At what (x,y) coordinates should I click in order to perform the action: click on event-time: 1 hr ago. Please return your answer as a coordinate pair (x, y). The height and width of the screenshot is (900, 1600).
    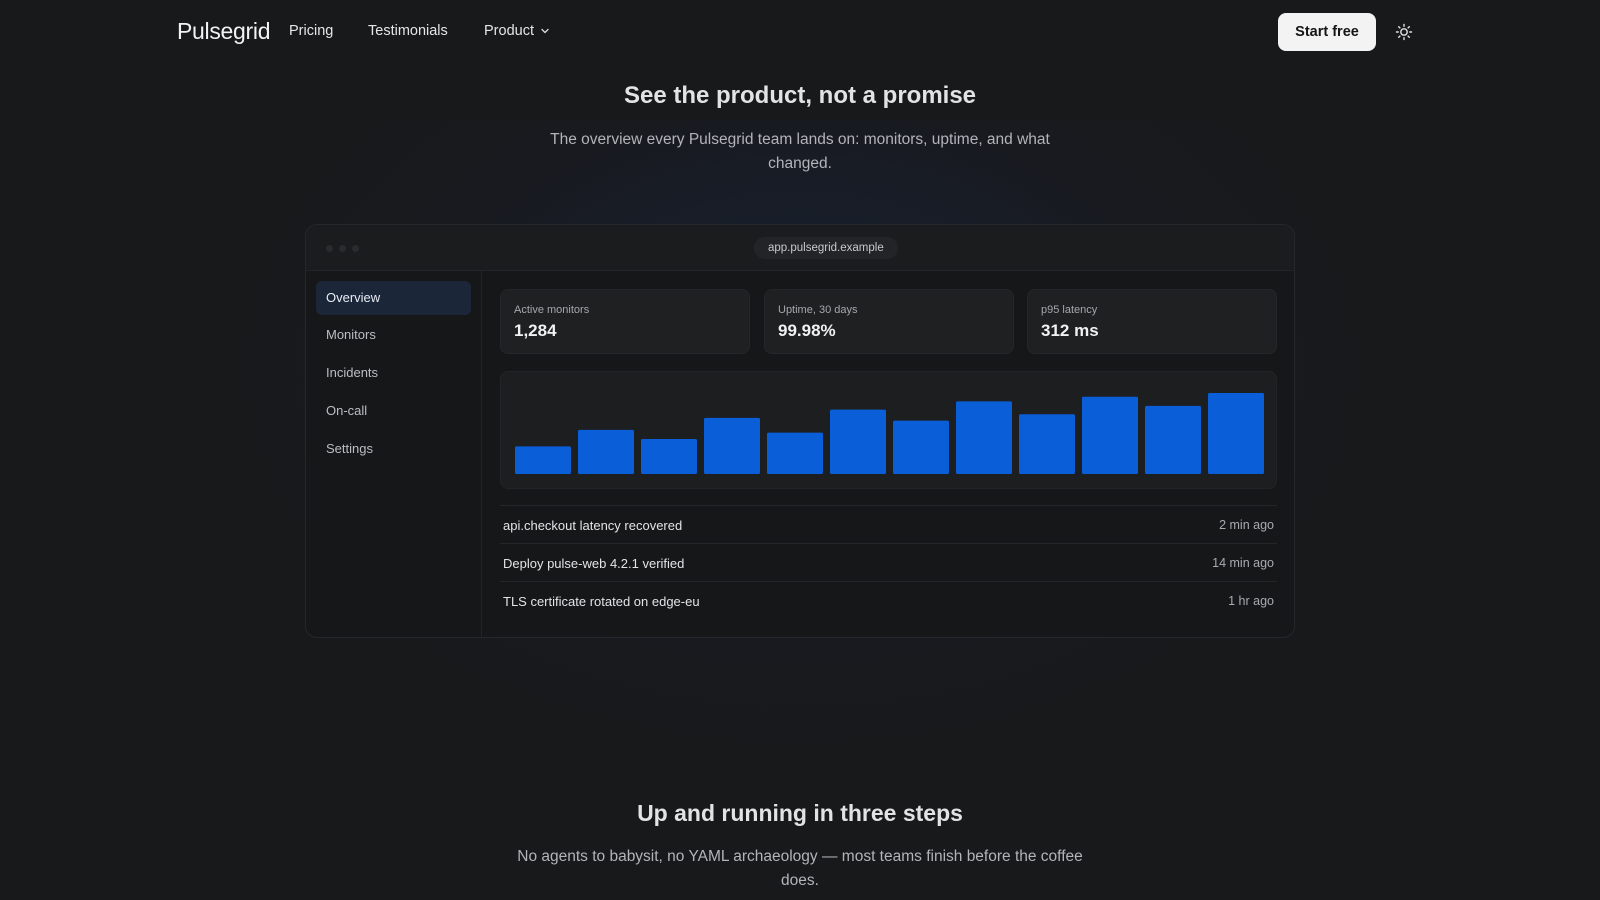
    Looking at the image, I should click on (1251, 601).